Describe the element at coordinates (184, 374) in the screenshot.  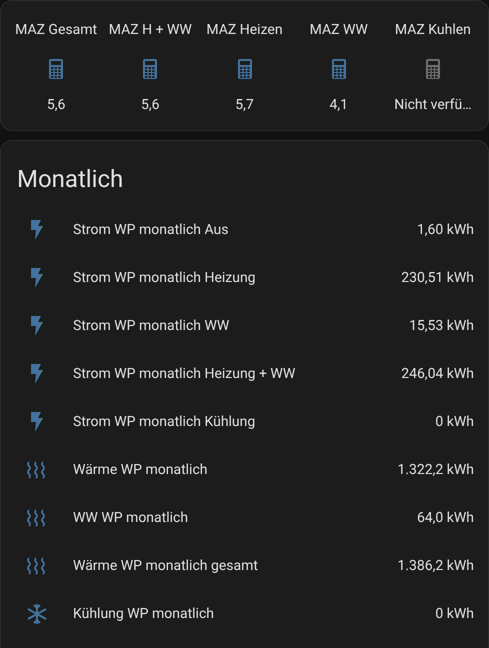
I see `entity-name: Strom WP monatlich Heizung + WW` at that location.